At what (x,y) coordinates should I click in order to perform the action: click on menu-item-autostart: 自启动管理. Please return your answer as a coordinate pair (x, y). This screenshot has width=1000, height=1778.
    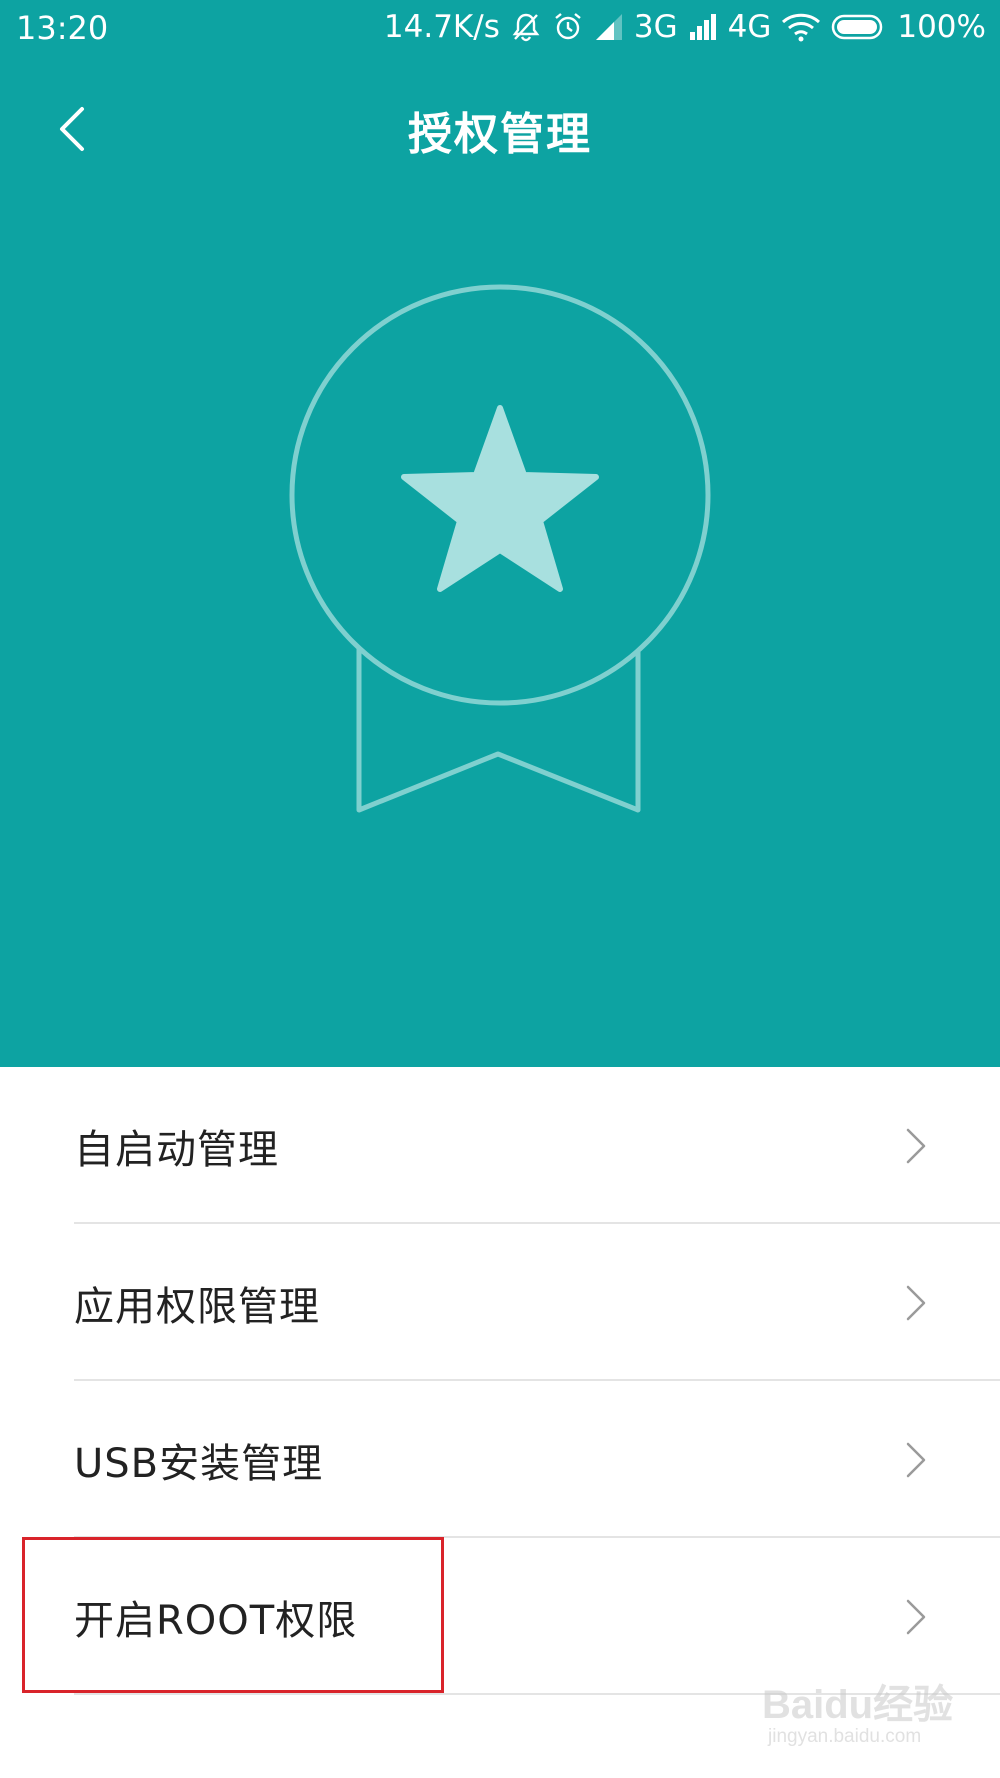
    Looking at the image, I should click on (500, 1145).